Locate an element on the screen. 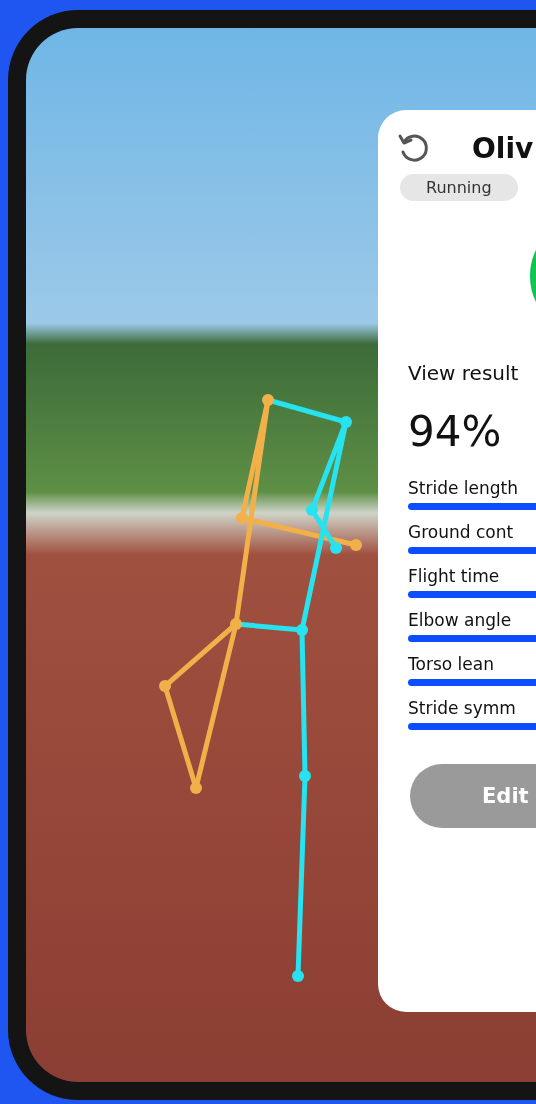  section-title: View result is located at coordinates (464, 373).